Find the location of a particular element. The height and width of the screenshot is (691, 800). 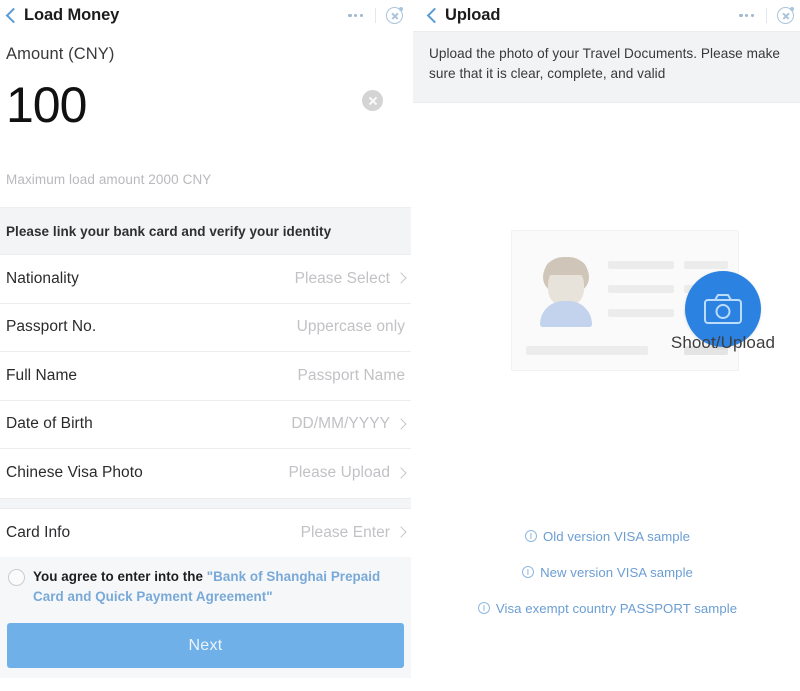

link-label: New version VISA sample is located at coordinates (616, 572).